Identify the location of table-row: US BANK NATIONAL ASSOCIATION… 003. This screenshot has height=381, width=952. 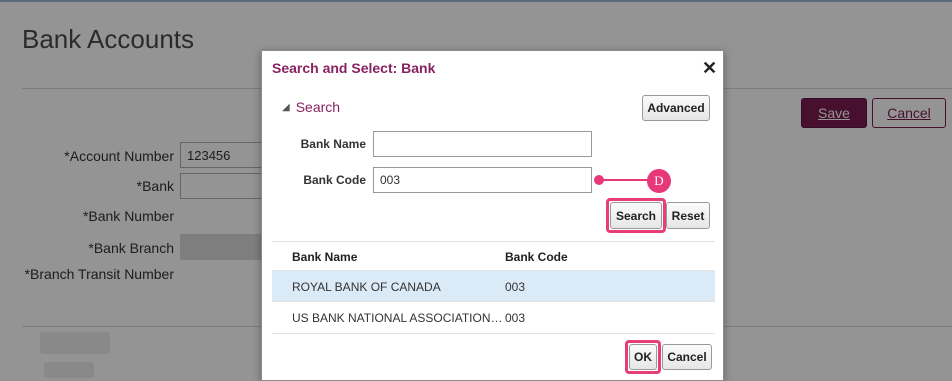
(493, 317).